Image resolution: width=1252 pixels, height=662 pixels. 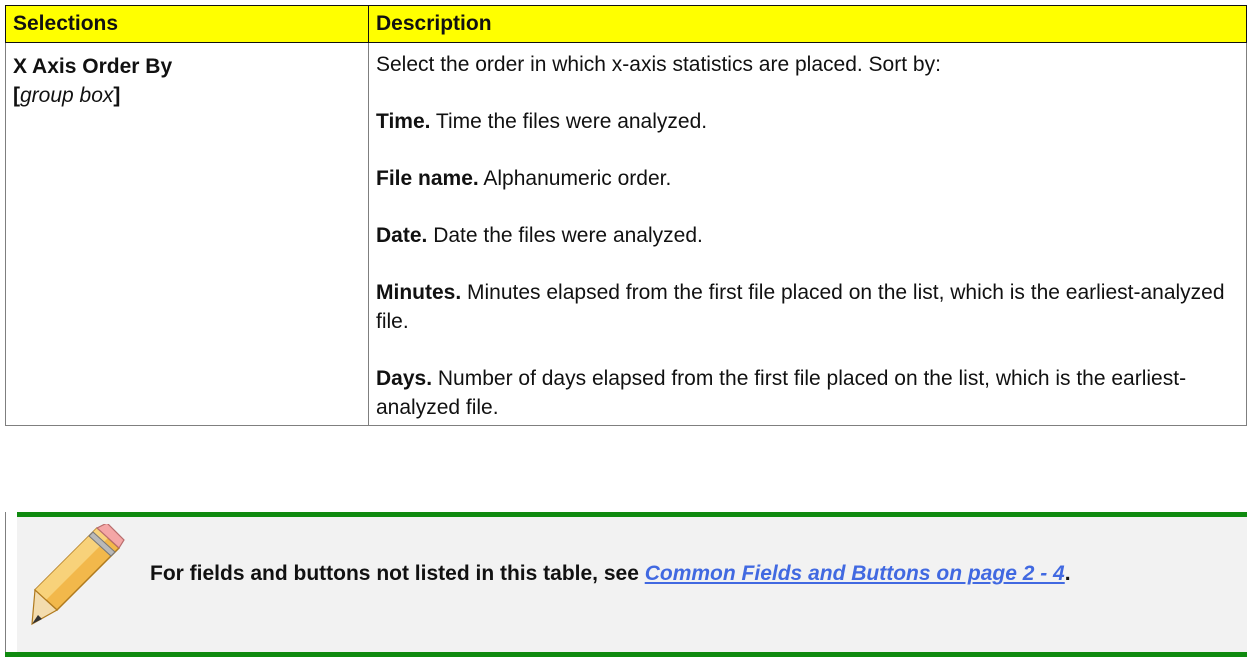 What do you see at coordinates (806, 121) in the screenshot?
I see `option-time: Time. Time the files were analyzed.` at bounding box center [806, 121].